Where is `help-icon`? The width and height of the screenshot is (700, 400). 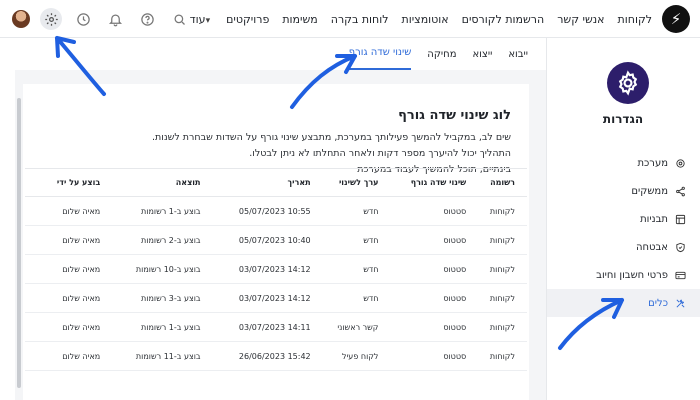 help-icon is located at coordinates (147, 19).